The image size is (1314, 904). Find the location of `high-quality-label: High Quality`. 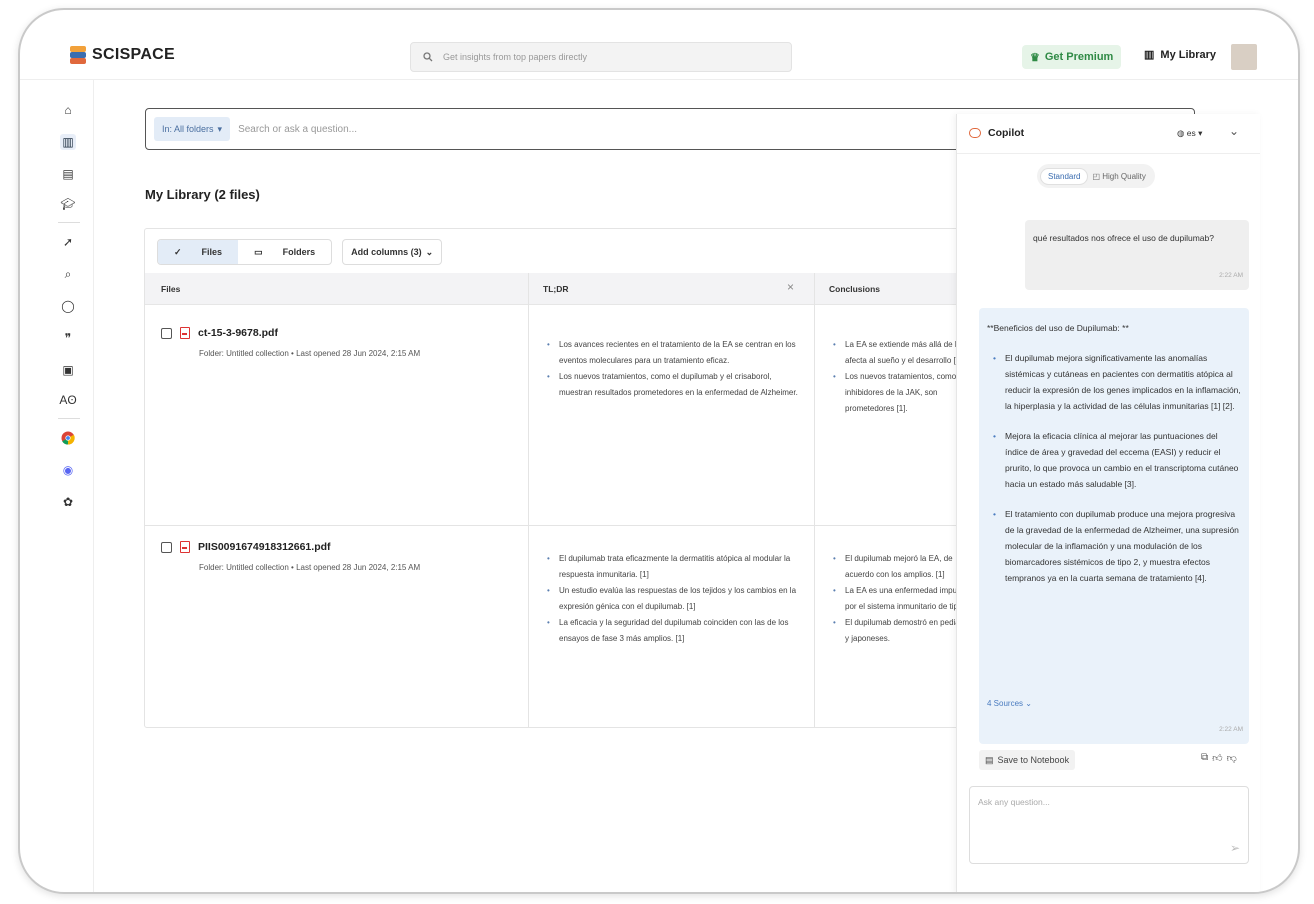

high-quality-label: High Quality is located at coordinates (1124, 176).